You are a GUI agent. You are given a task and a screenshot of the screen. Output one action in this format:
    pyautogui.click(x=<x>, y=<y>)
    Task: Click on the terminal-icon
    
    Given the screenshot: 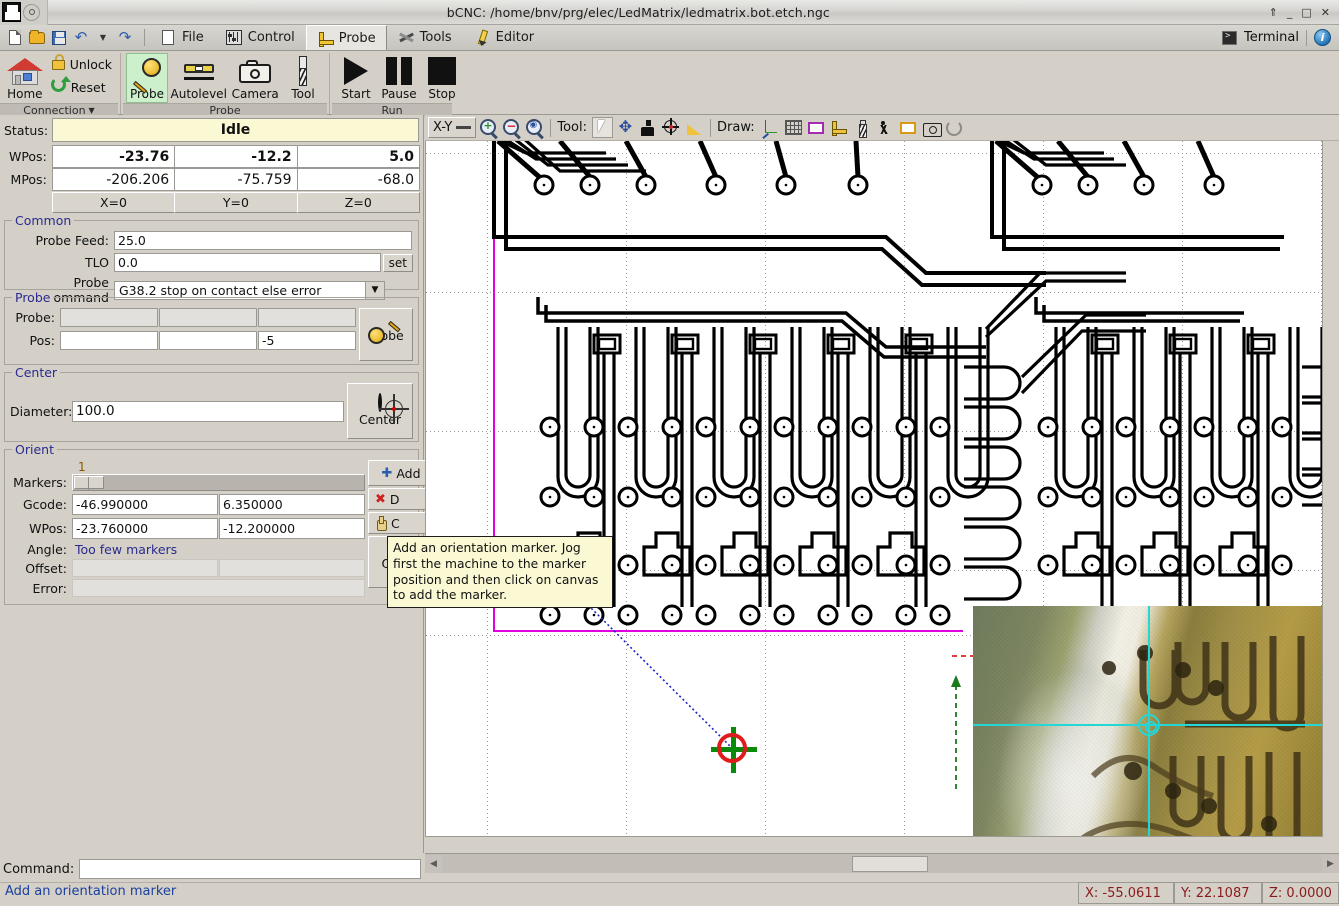 What is the action you would take?
    pyautogui.click(x=1230, y=37)
    